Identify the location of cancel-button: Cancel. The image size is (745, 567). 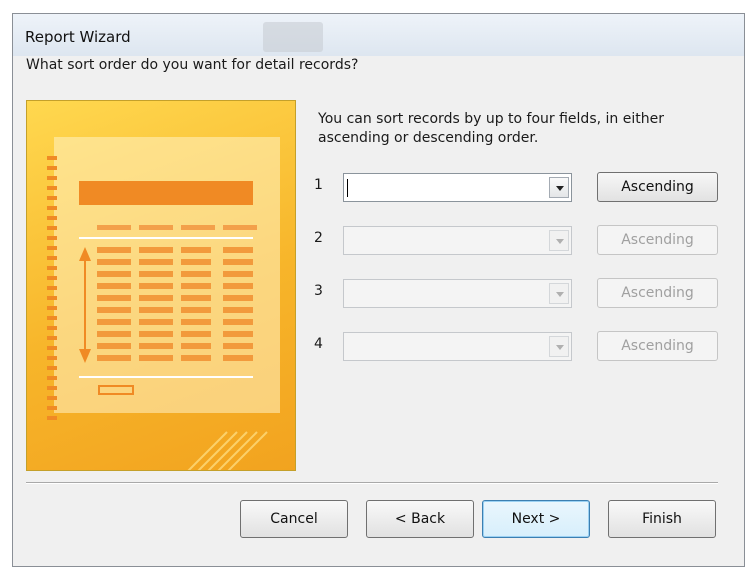
(294, 519).